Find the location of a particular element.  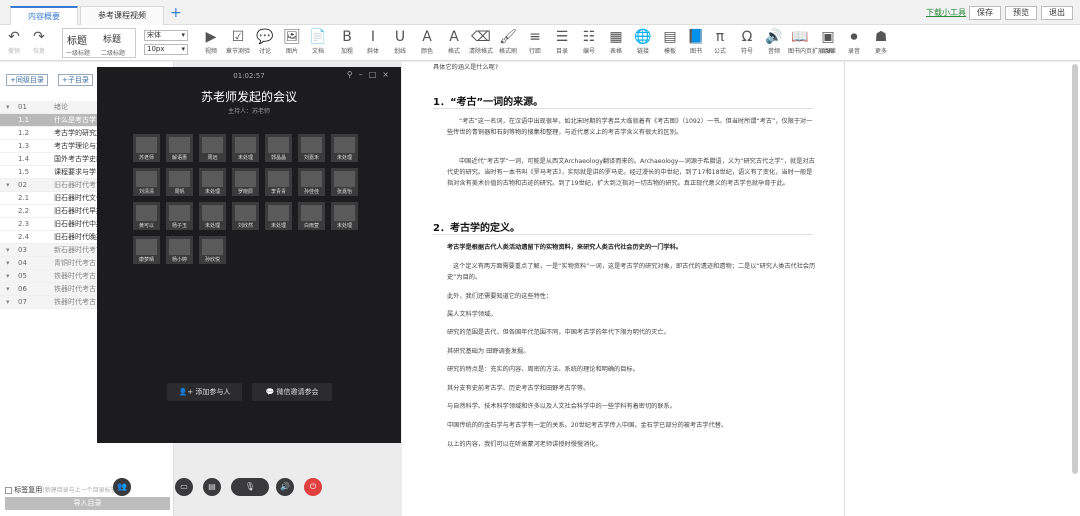

speaker-icon: 🔊 is located at coordinates (285, 487).